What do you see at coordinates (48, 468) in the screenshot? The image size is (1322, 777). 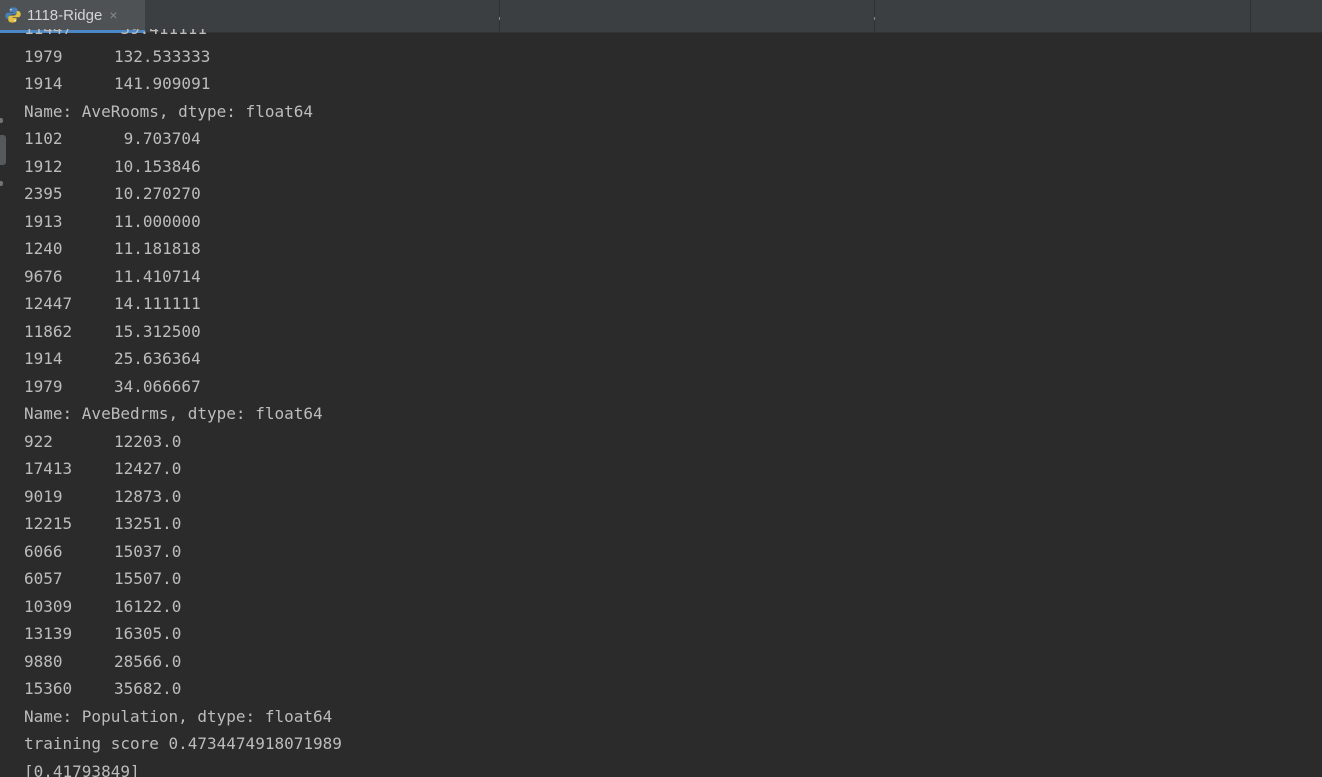 I see `series-index: 17413` at bounding box center [48, 468].